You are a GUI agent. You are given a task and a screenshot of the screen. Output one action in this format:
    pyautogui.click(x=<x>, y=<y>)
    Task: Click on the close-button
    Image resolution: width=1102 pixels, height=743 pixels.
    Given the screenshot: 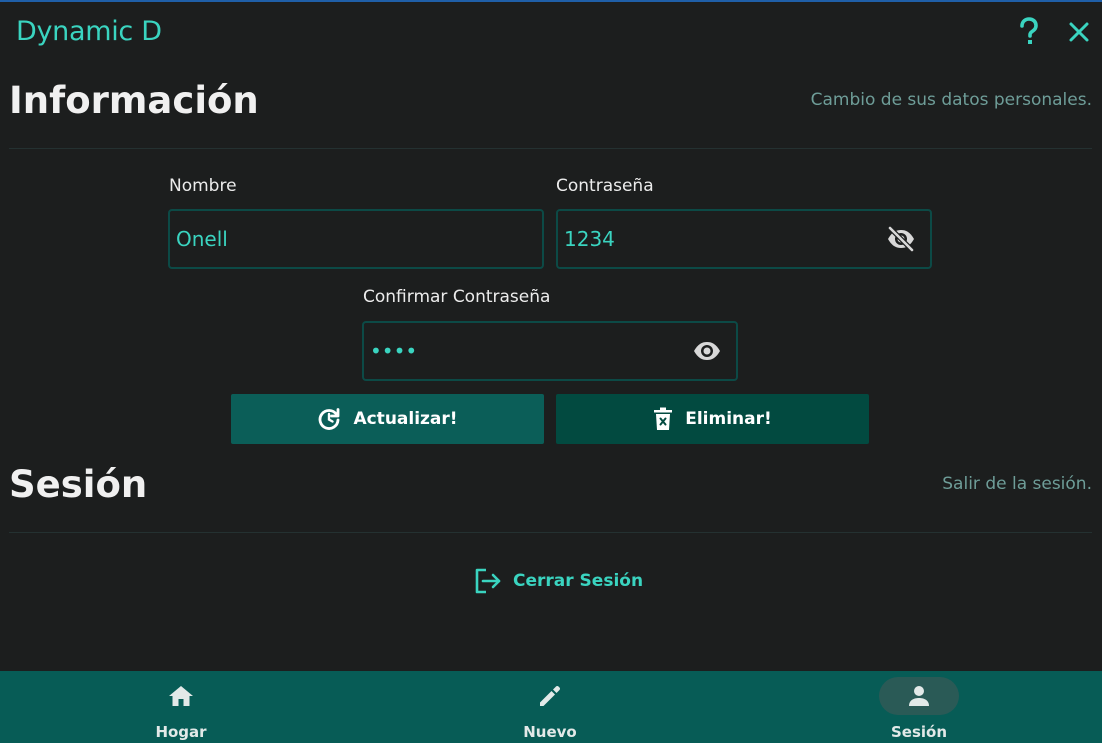 What is the action you would take?
    pyautogui.click(x=1079, y=32)
    